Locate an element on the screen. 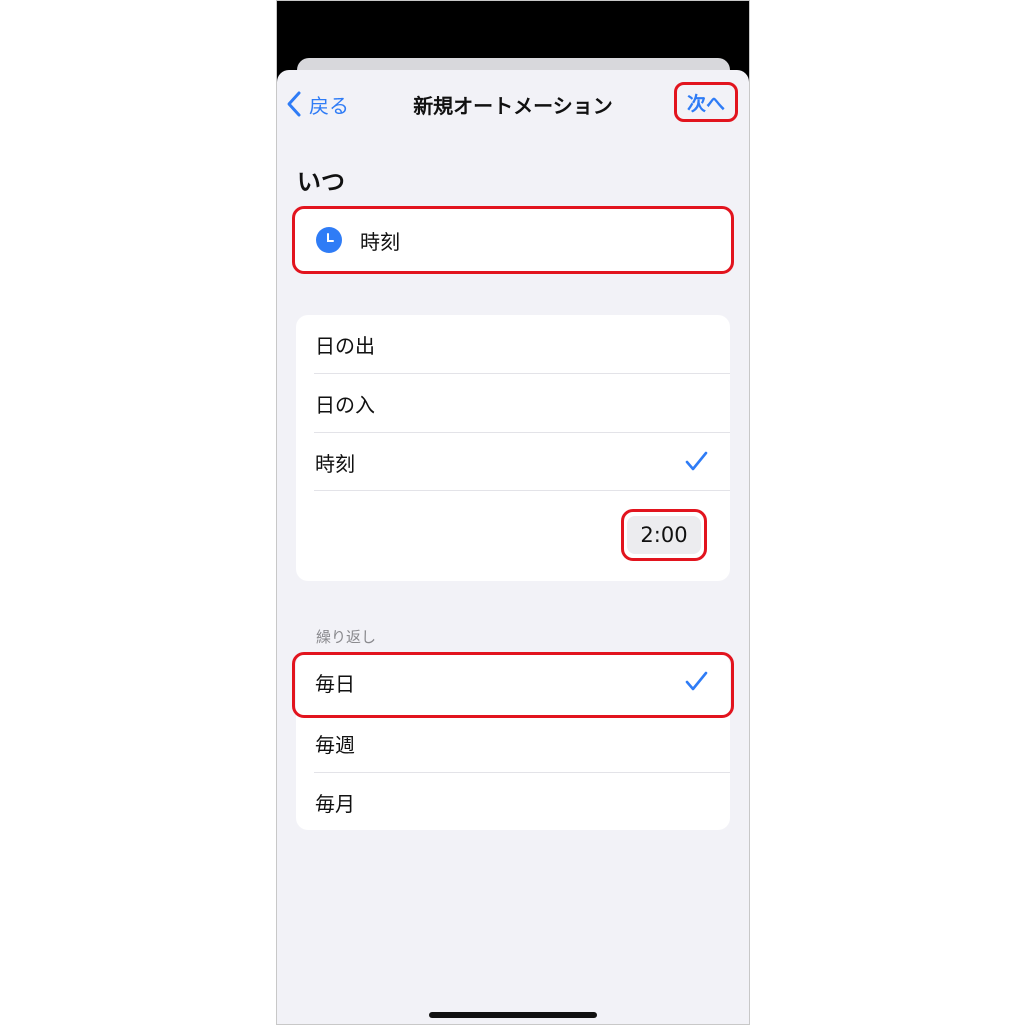 This screenshot has width=1026, height=1026. time-value: 2:00 is located at coordinates (664, 535).